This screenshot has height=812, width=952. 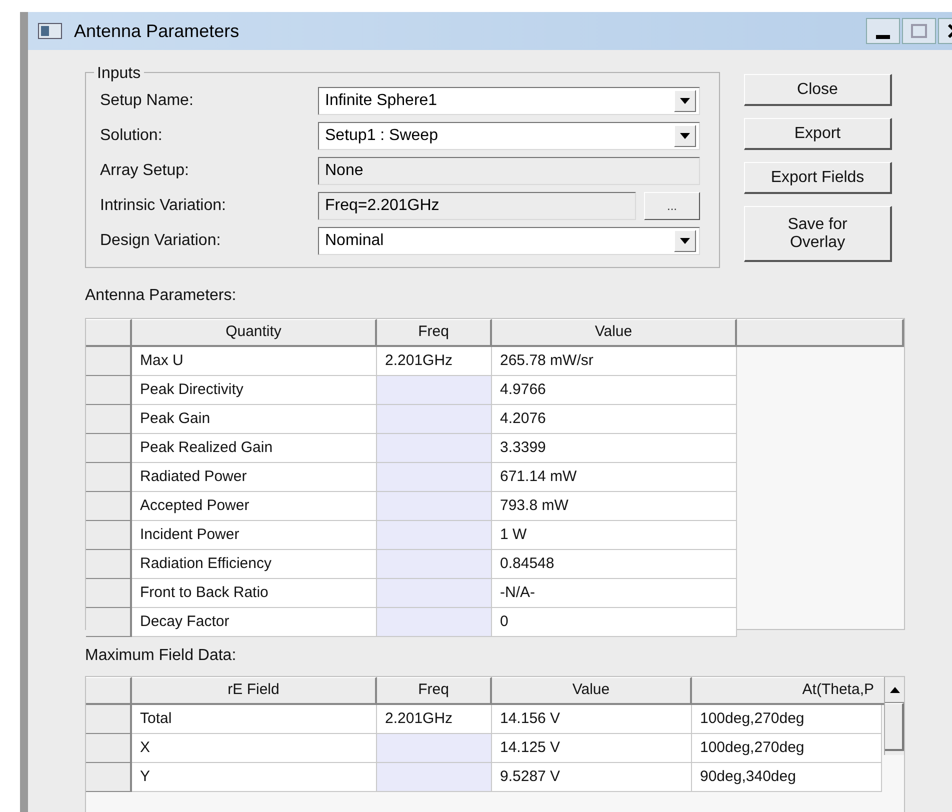 What do you see at coordinates (254, 564) in the screenshot?
I see `table-cell: Radiation Efficiency` at bounding box center [254, 564].